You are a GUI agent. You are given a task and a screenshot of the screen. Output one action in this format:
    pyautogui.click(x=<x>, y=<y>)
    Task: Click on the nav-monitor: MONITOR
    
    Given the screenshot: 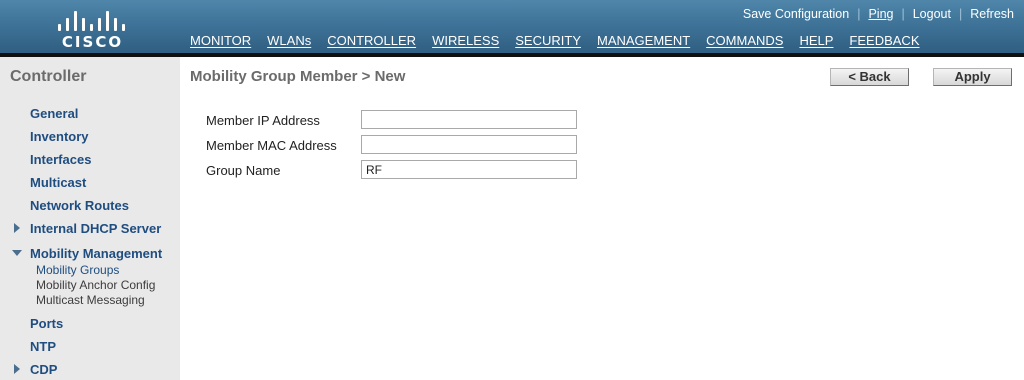 What is the action you would take?
    pyautogui.click(x=220, y=40)
    